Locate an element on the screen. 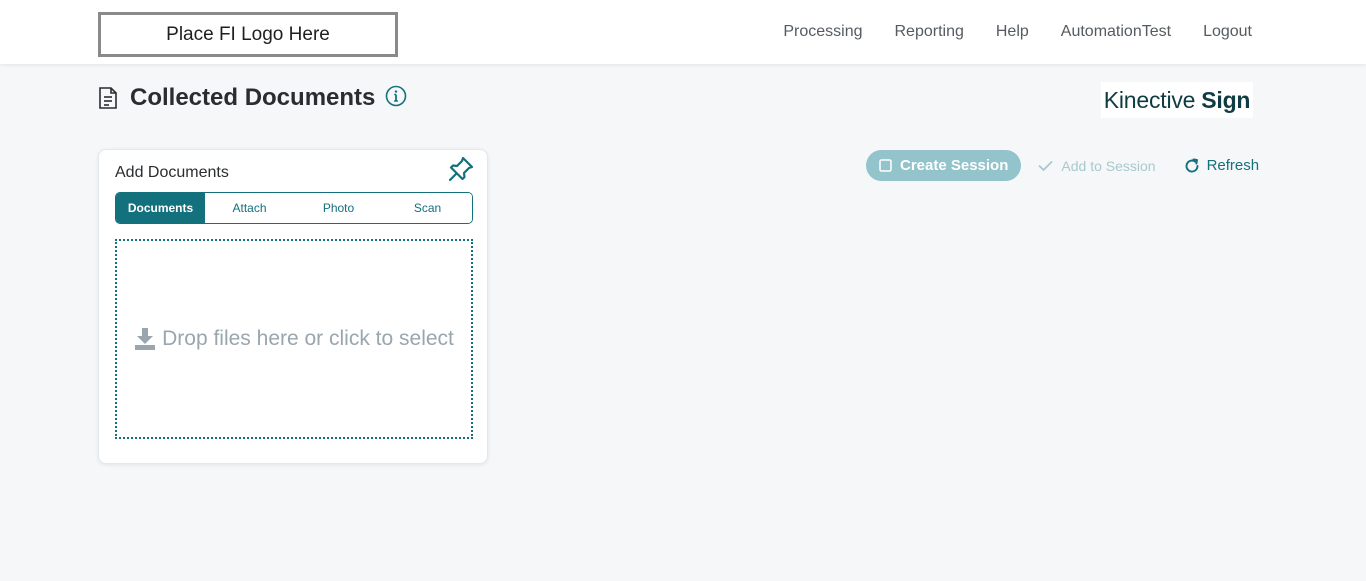 This screenshot has width=1366, height=581. file-dropzone: Drop files here or click to select is located at coordinates (294, 339).